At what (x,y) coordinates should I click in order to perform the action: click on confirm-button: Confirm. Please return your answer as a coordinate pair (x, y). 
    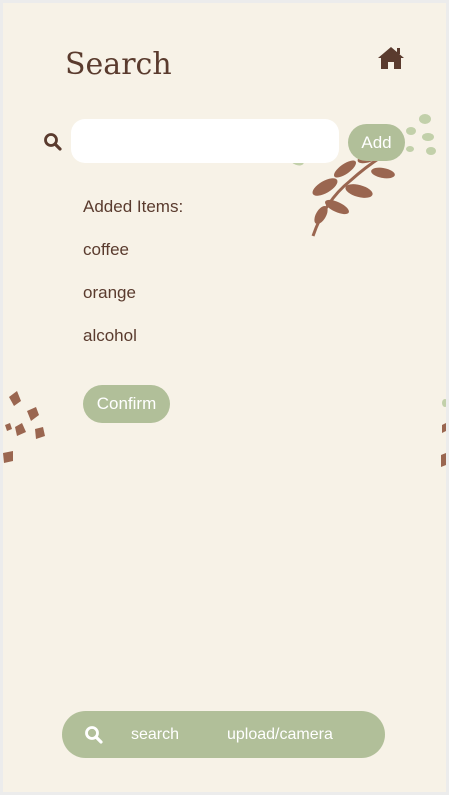
    Looking at the image, I should click on (126, 404).